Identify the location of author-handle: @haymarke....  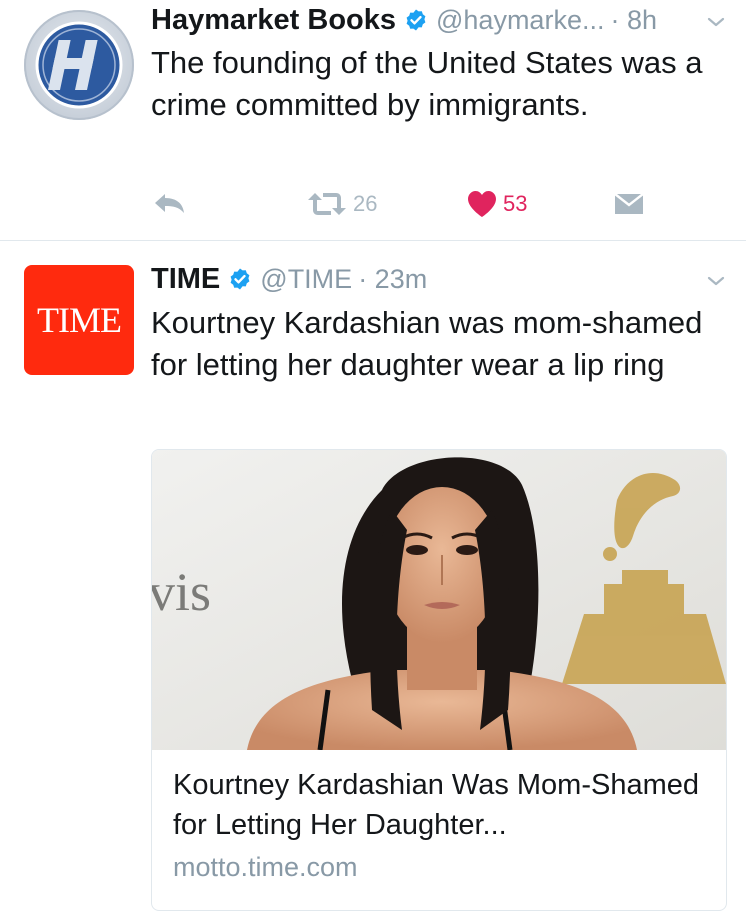
(520, 20).